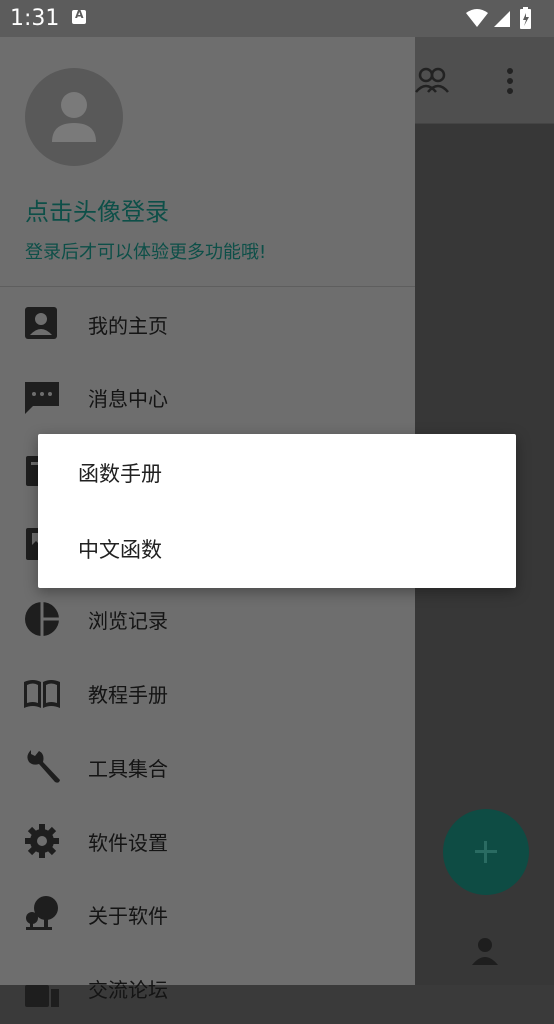  I want to click on person-avatar-icon, so click(74, 117).